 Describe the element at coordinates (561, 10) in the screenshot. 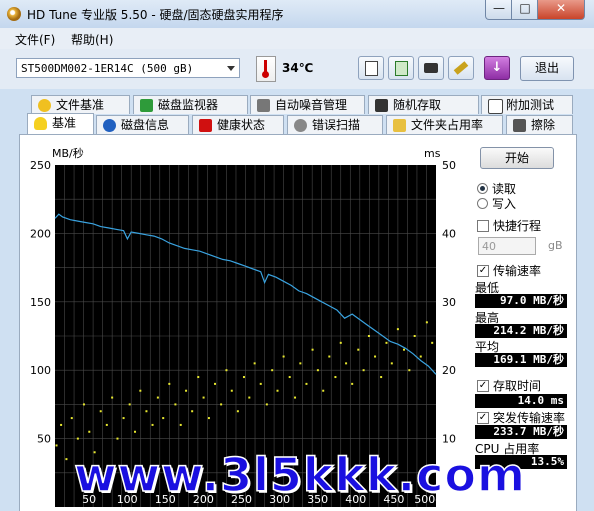

I see `close-button: ✕` at that location.